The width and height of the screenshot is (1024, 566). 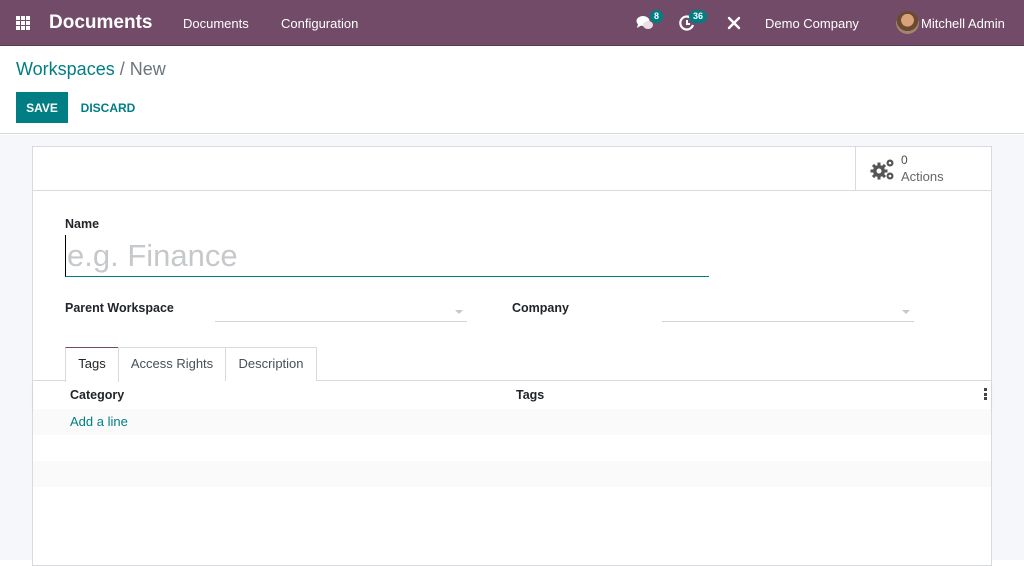 What do you see at coordinates (985, 394) in the screenshot?
I see `optional-columns-icon` at bounding box center [985, 394].